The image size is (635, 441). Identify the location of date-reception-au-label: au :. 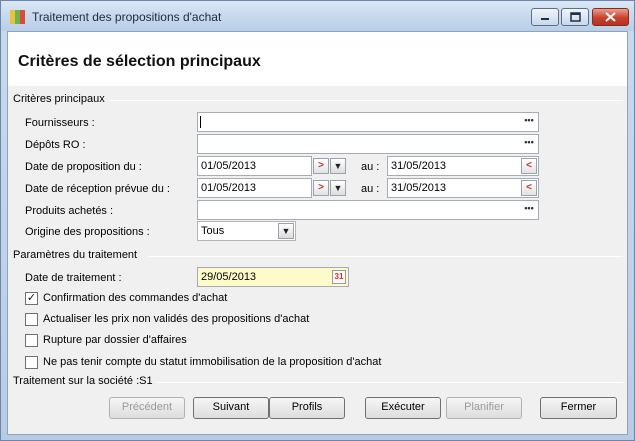
(370, 189).